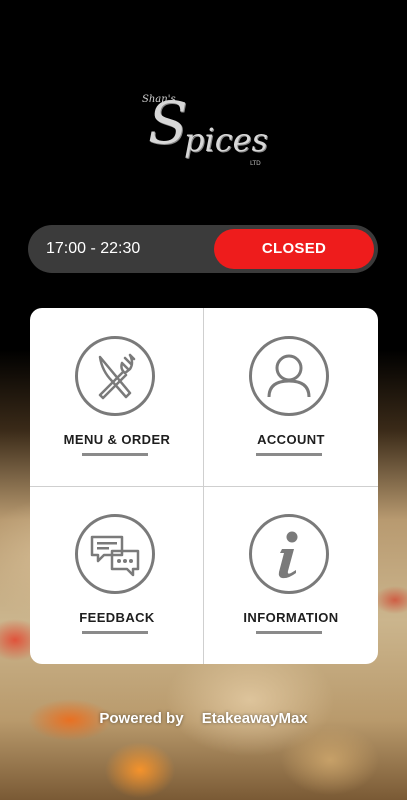  What do you see at coordinates (254, 718) in the screenshot?
I see `brand-name: EtakeawayMax` at bounding box center [254, 718].